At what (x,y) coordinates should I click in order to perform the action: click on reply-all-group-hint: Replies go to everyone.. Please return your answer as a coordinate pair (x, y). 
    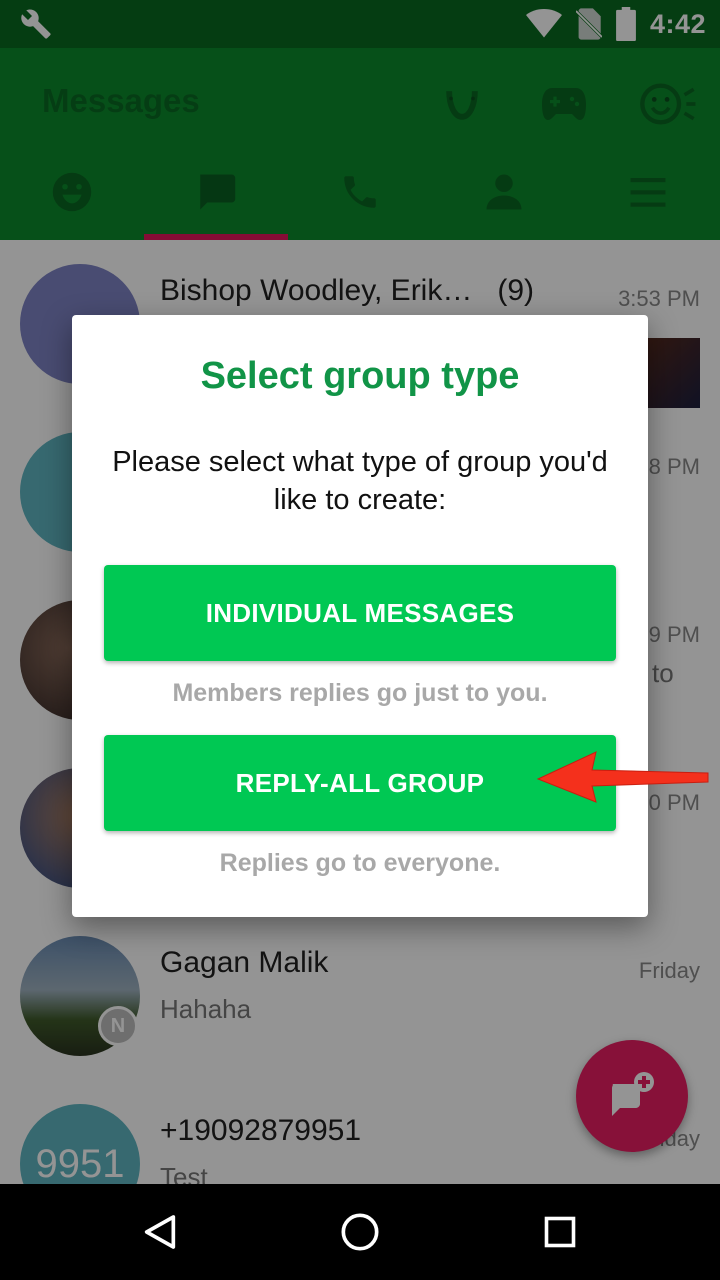
    Looking at the image, I should click on (360, 863).